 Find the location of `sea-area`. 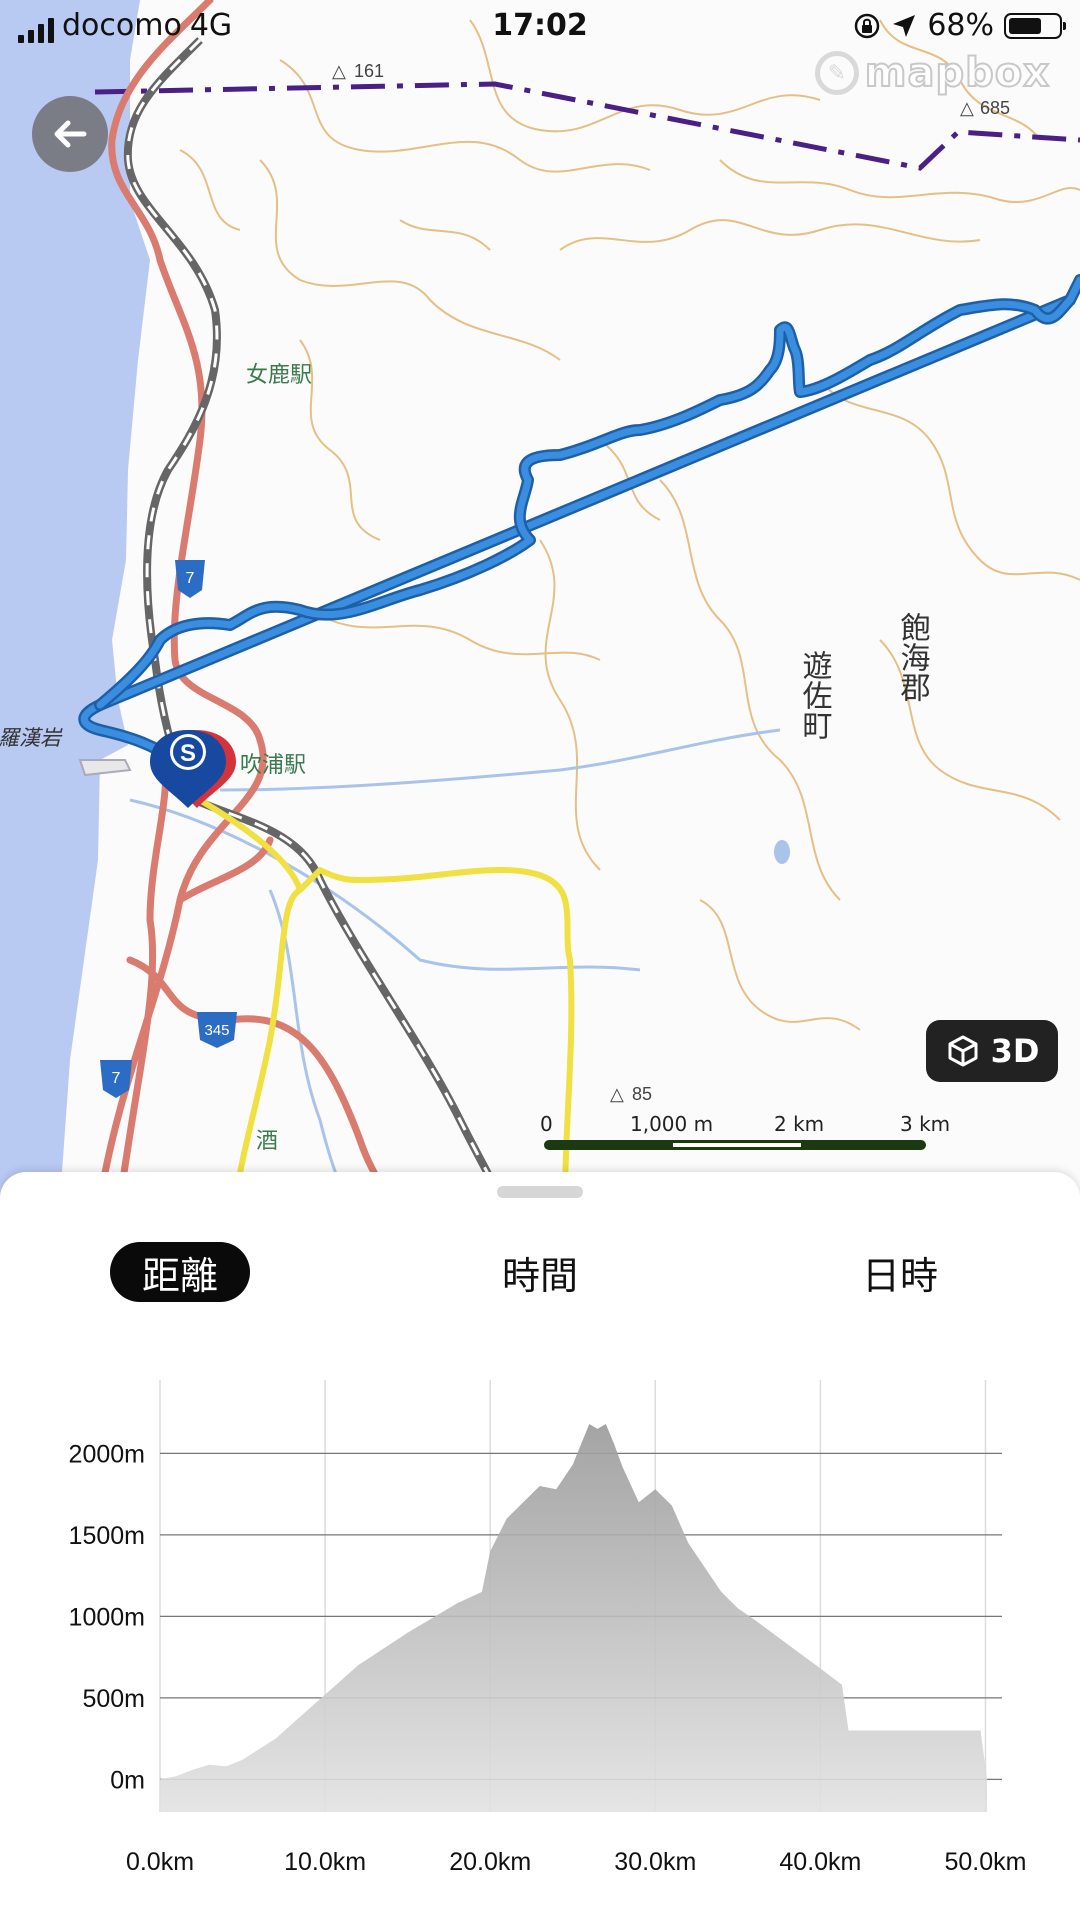

sea-area is located at coordinates (75, 600).